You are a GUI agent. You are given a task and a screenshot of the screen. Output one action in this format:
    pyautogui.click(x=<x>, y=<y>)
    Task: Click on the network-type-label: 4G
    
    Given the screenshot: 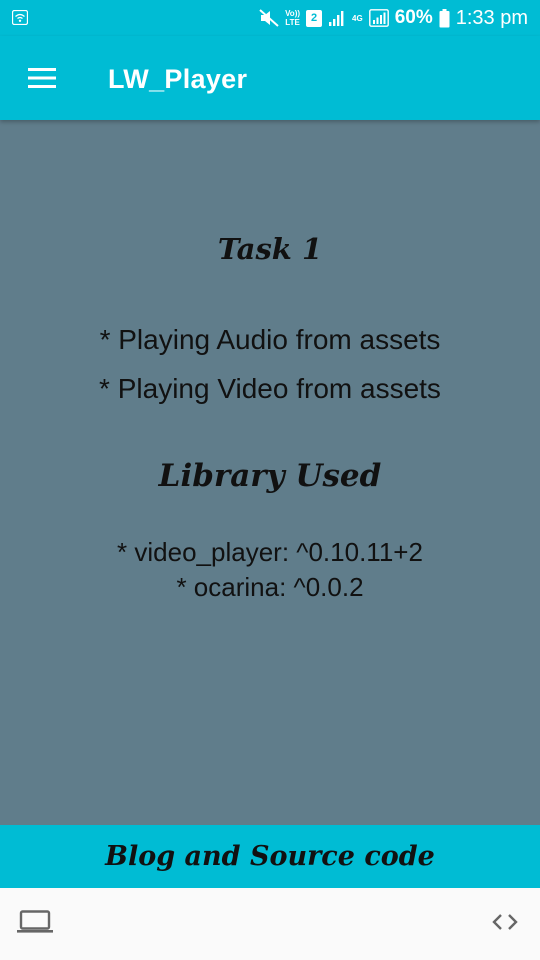 What is the action you would take?
    pyautogui.click(x=357, y=18)
    